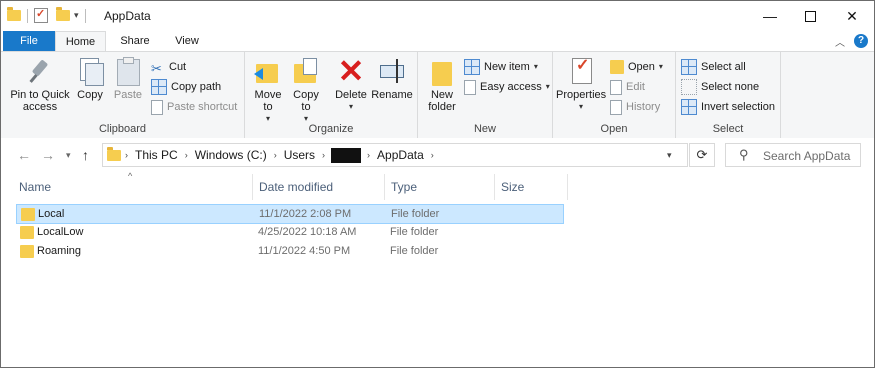  What do you see at coordinates (48, 155) in the screenshot?
I see `forward-arrow-icon: →` at bounding box center [48, 155].